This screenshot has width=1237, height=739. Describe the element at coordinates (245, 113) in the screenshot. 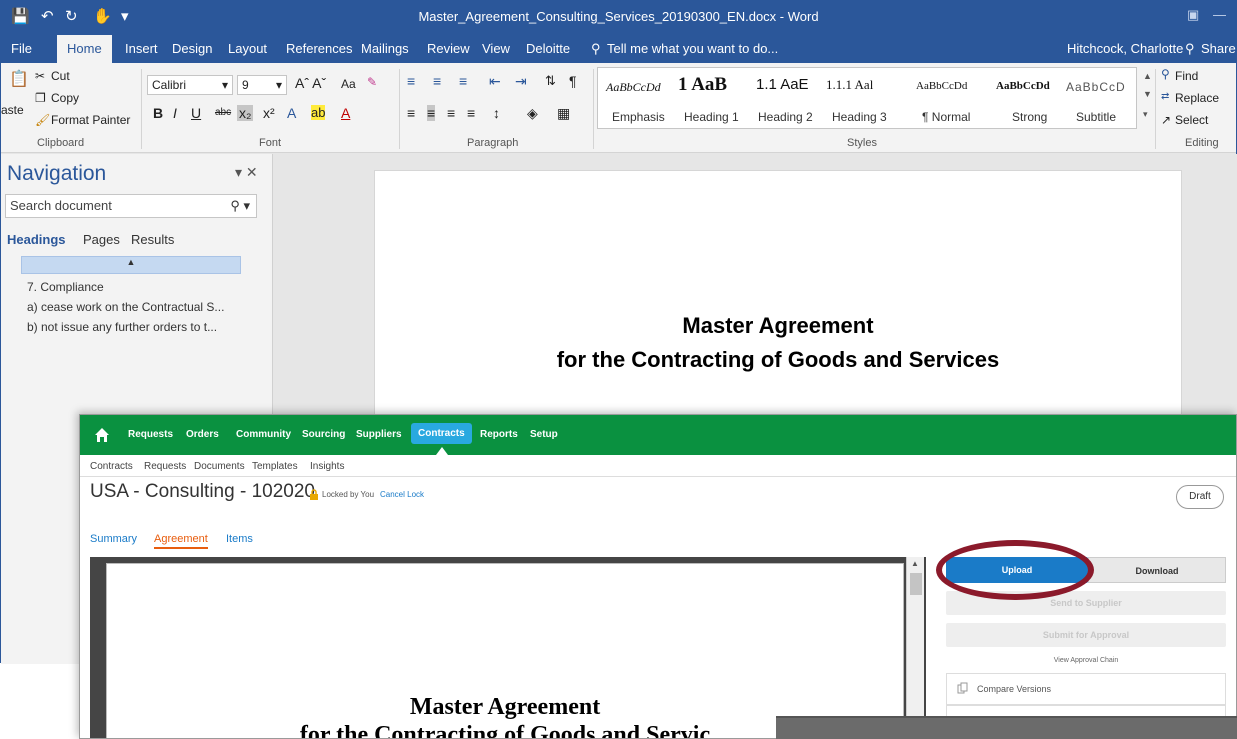

I see `subscript-icon: x₂` at that location.